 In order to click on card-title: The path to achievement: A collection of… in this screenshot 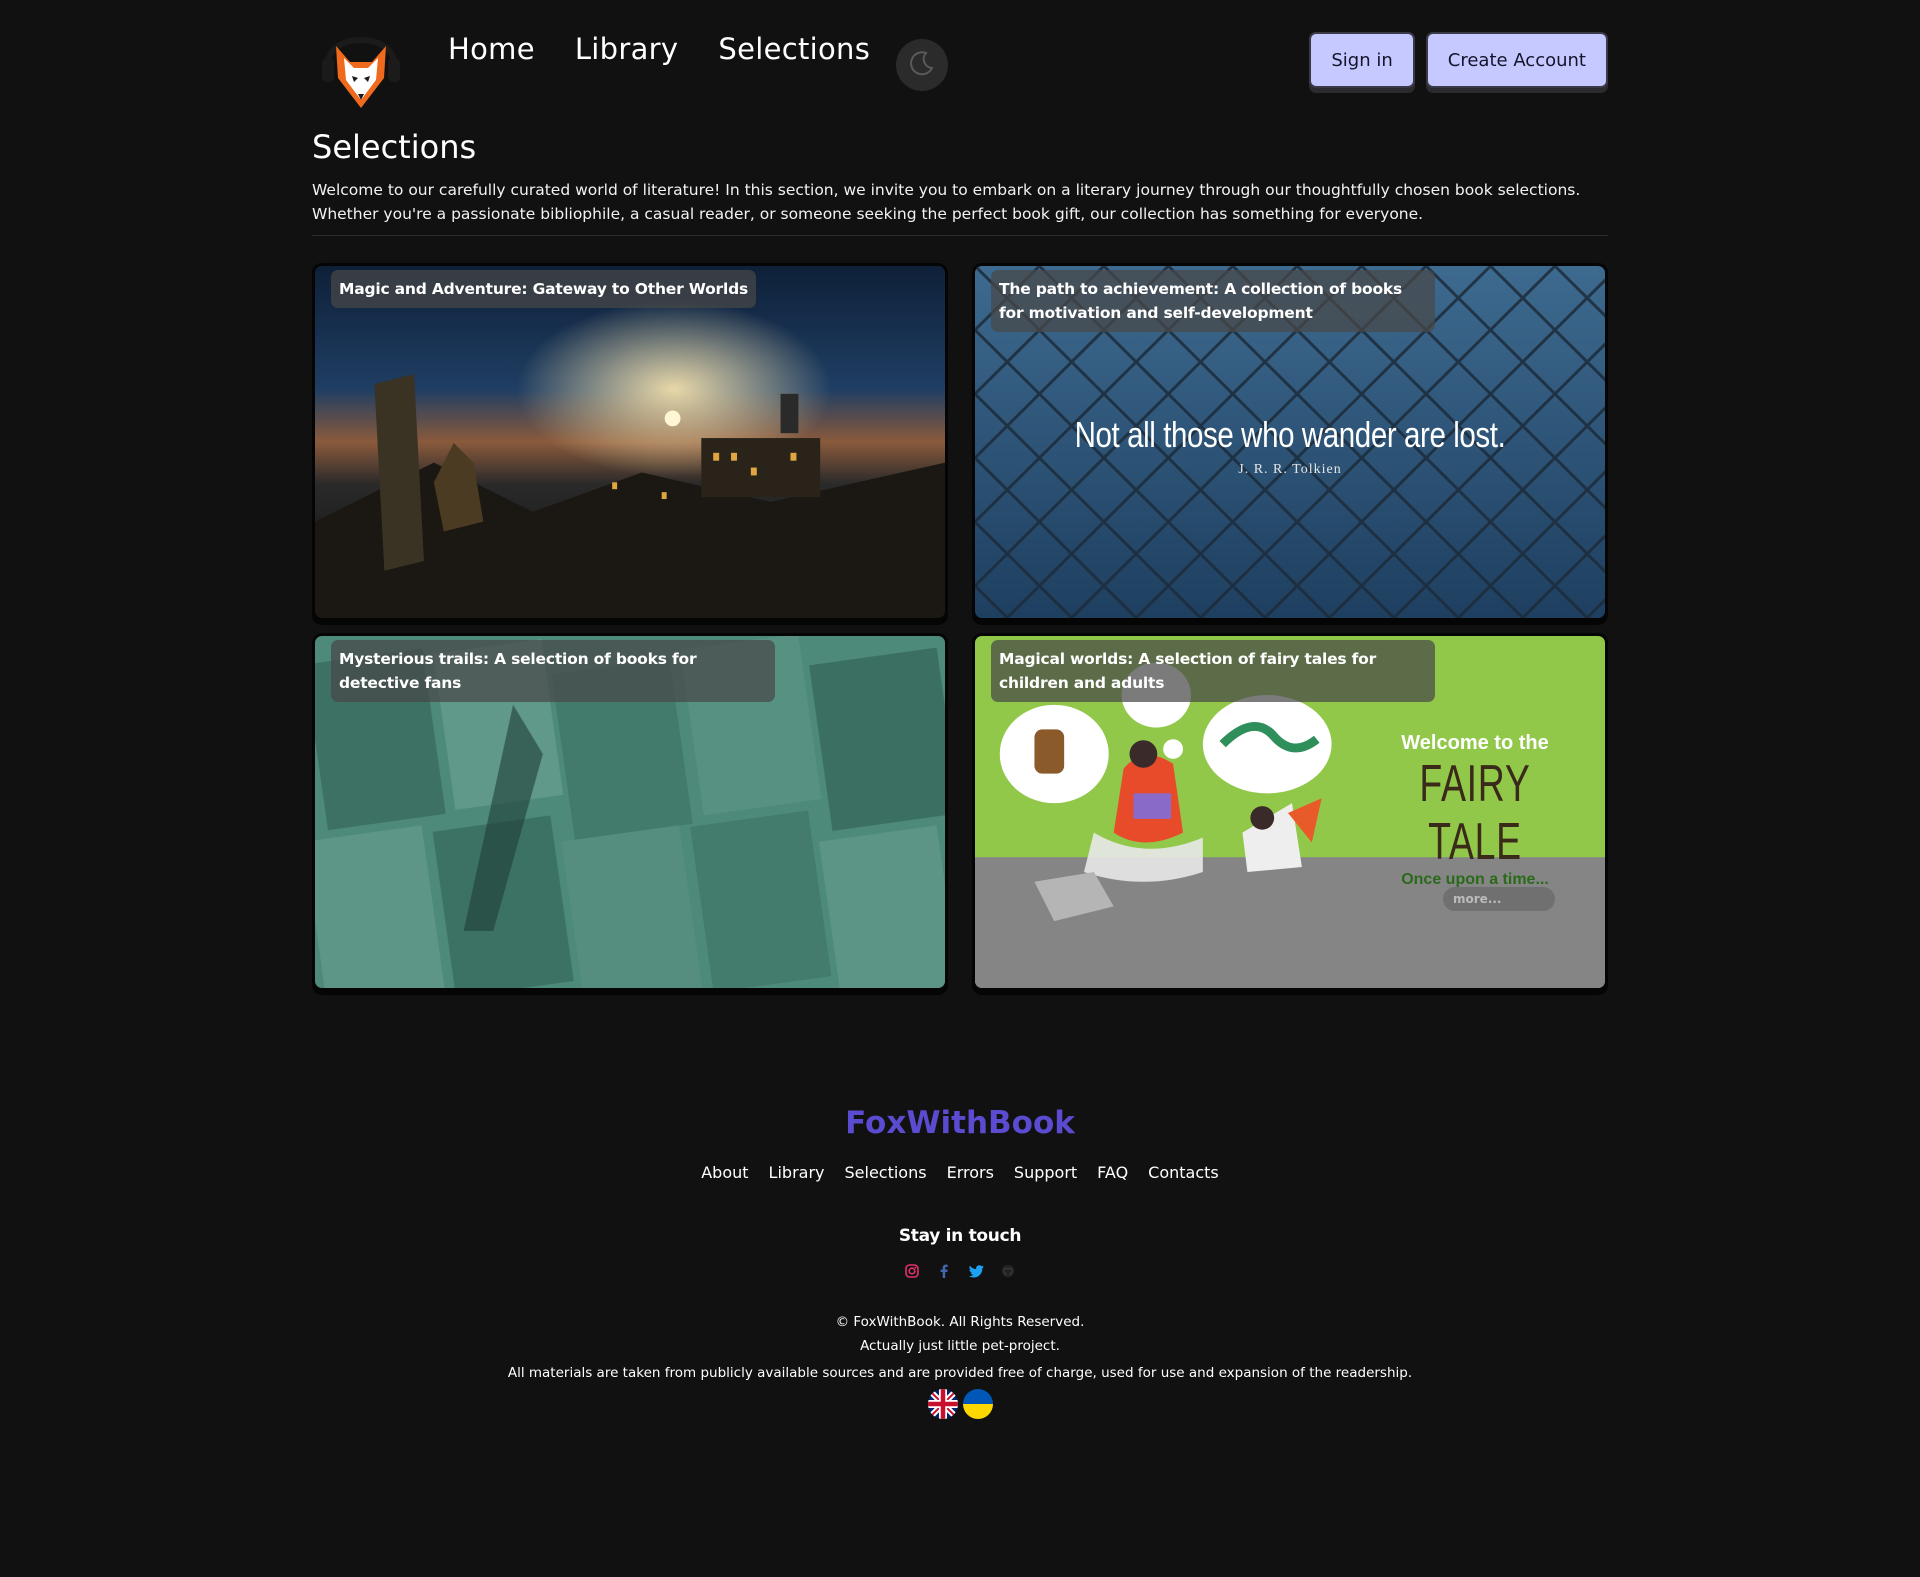, I will do `click(1213, 301)`.